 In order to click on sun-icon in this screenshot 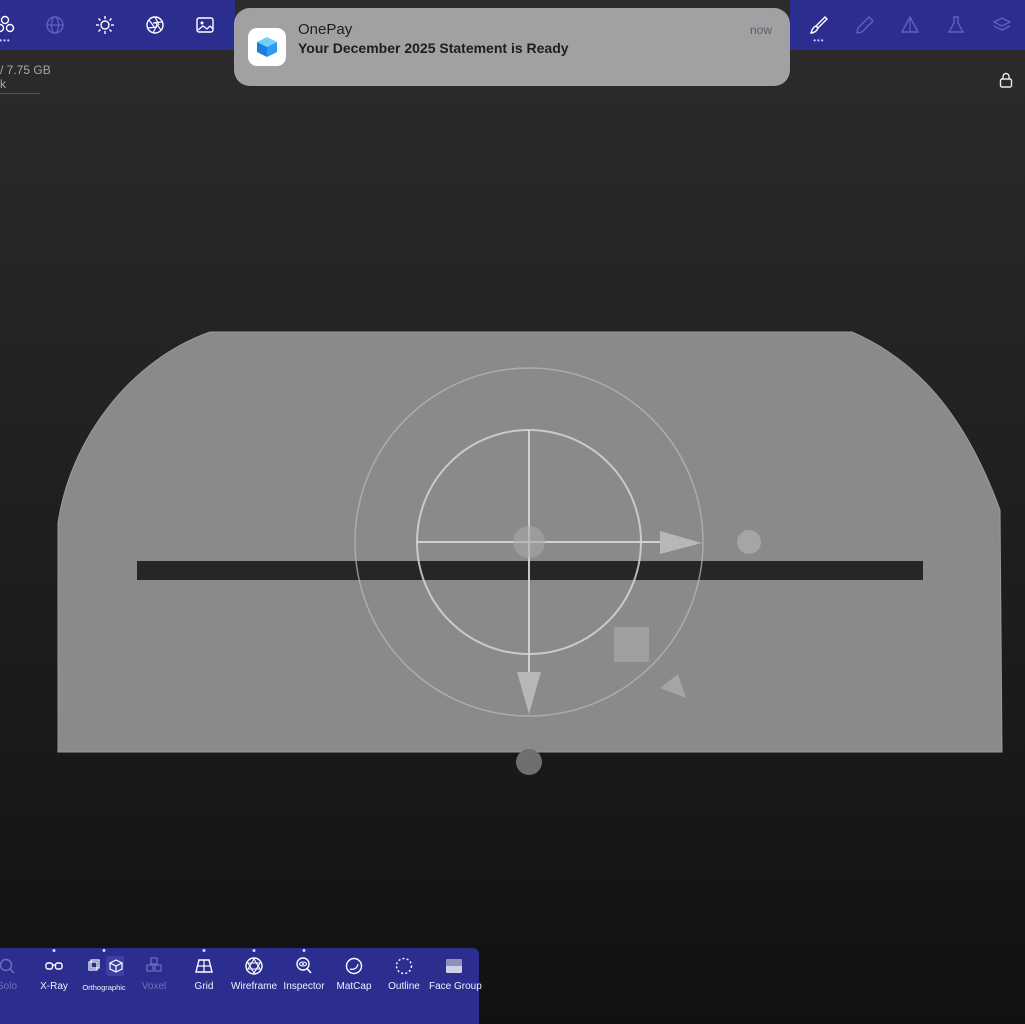, I will do `click(105, 25)`.